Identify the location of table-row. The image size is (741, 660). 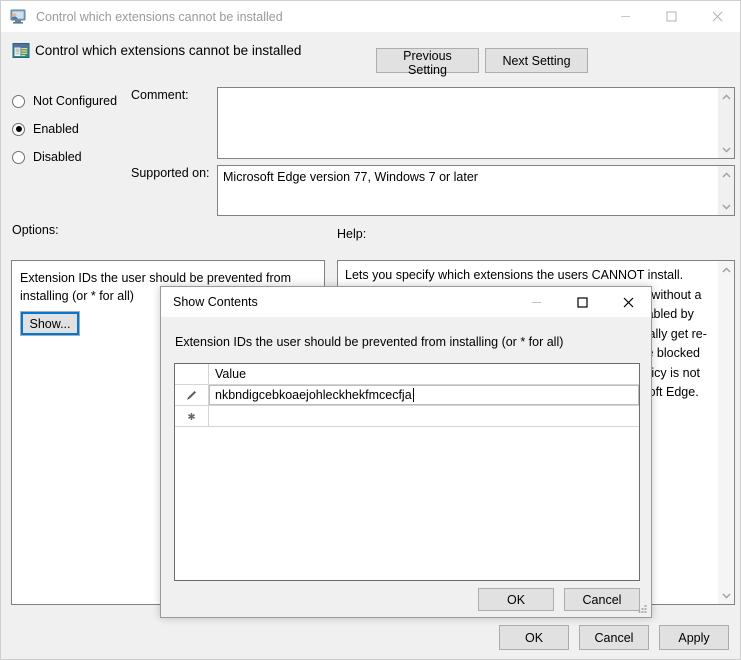
(407, 416).